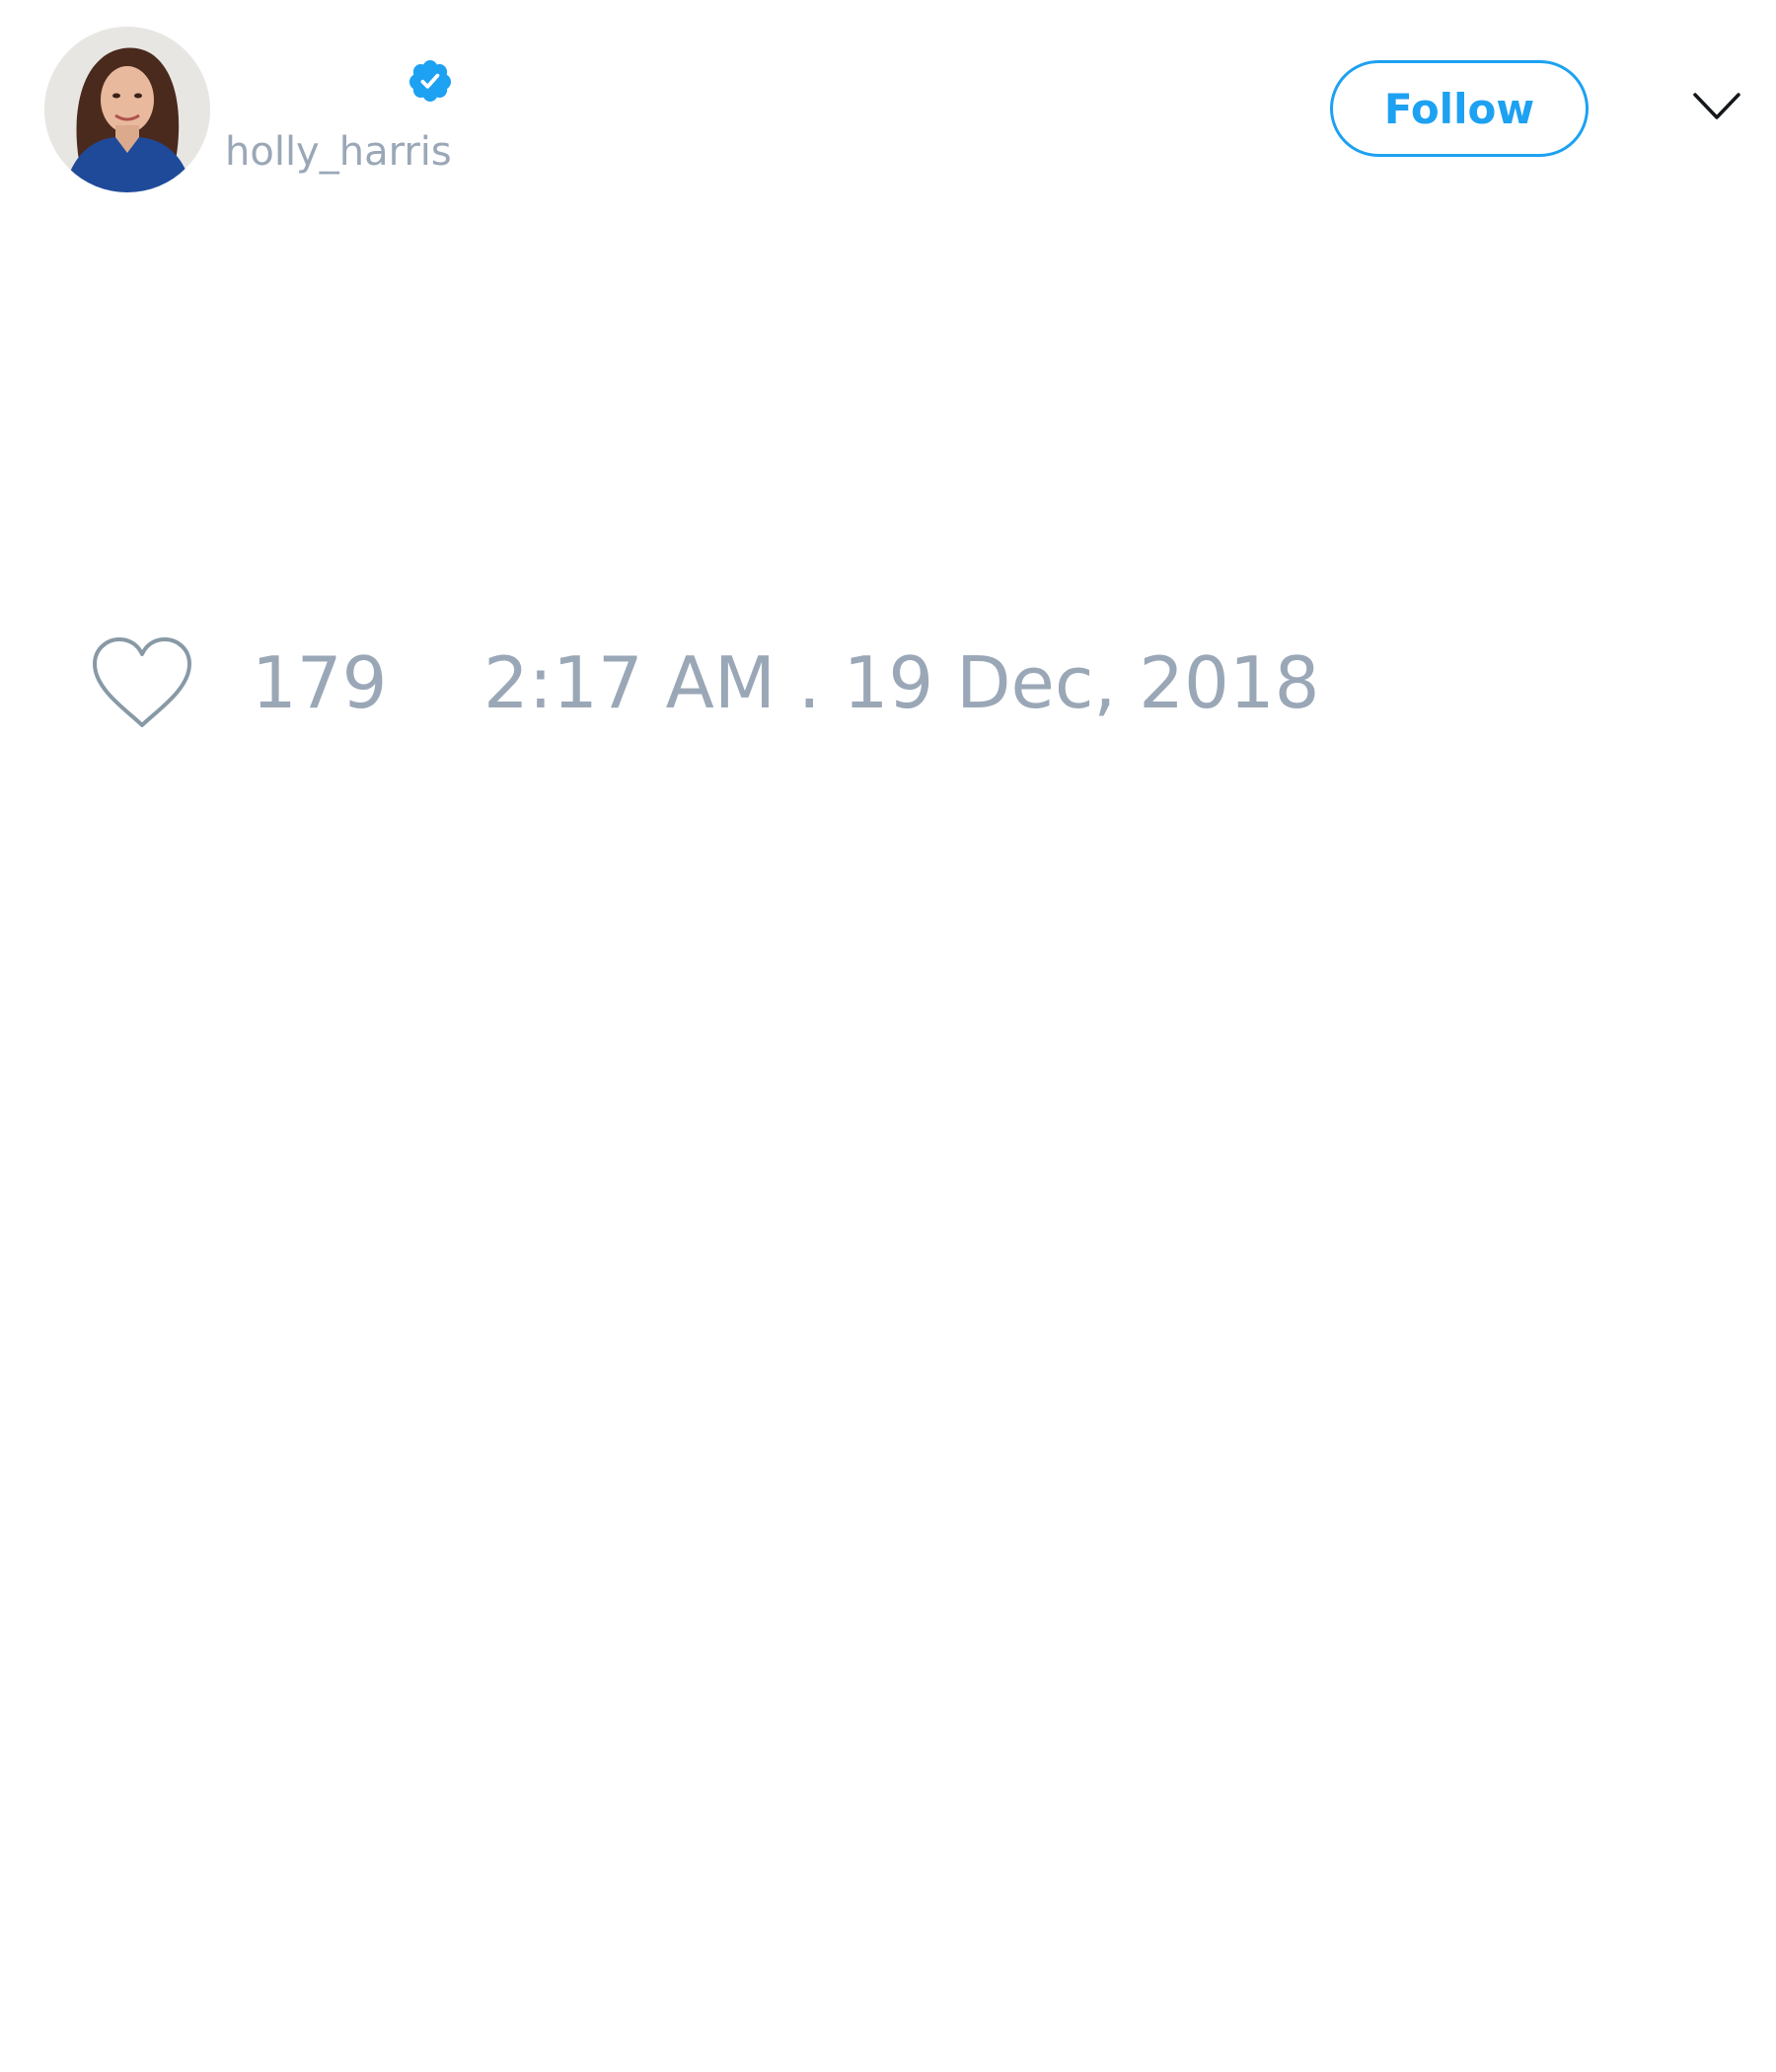  What do you see at coordinates (339, 152) in the screenshot?
I see `author-handle: holly_harris` at bounding box center [339, 152].